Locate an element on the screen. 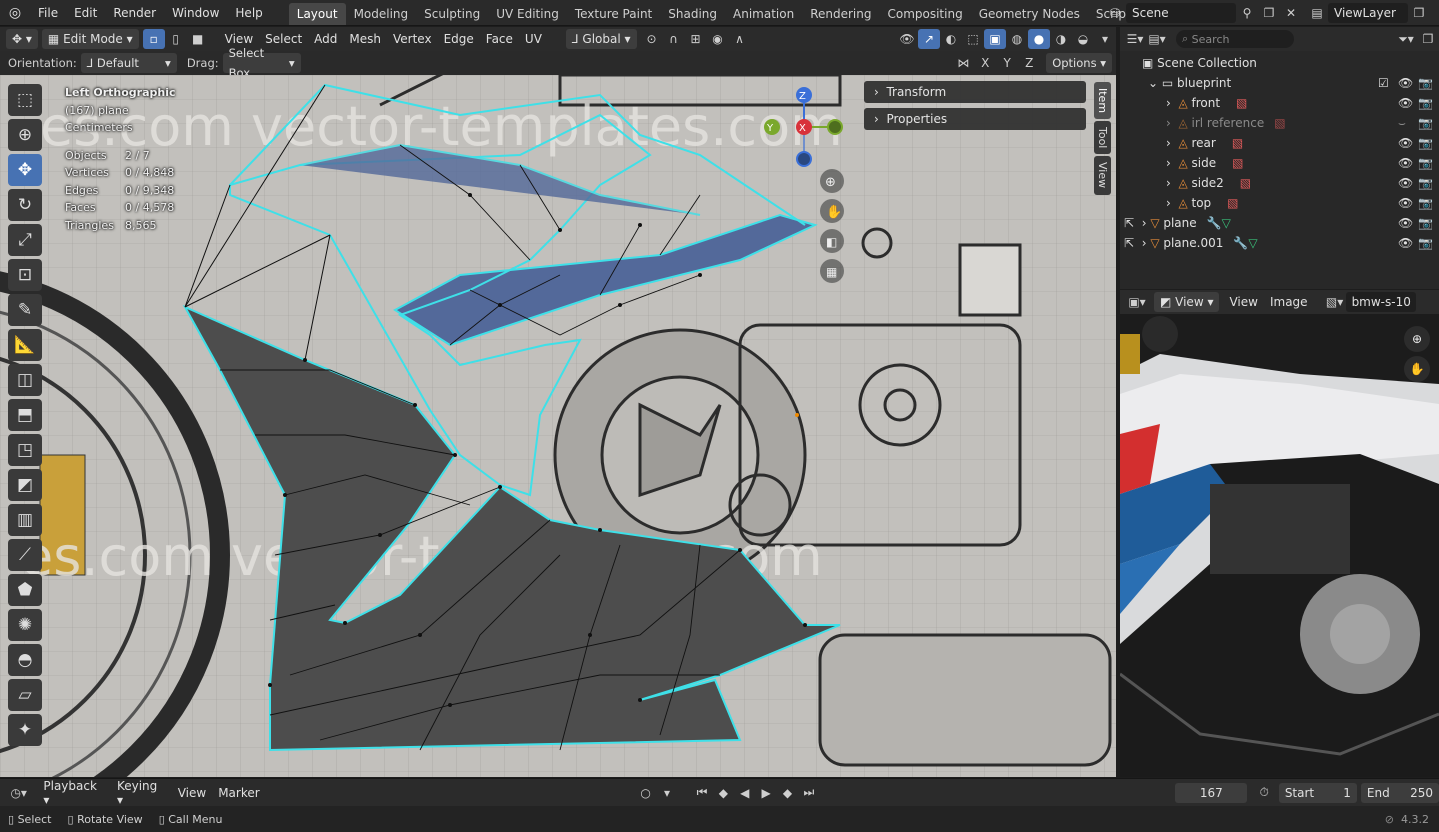  properties-panel-header: › Properties is located at coordinates (975, 119).